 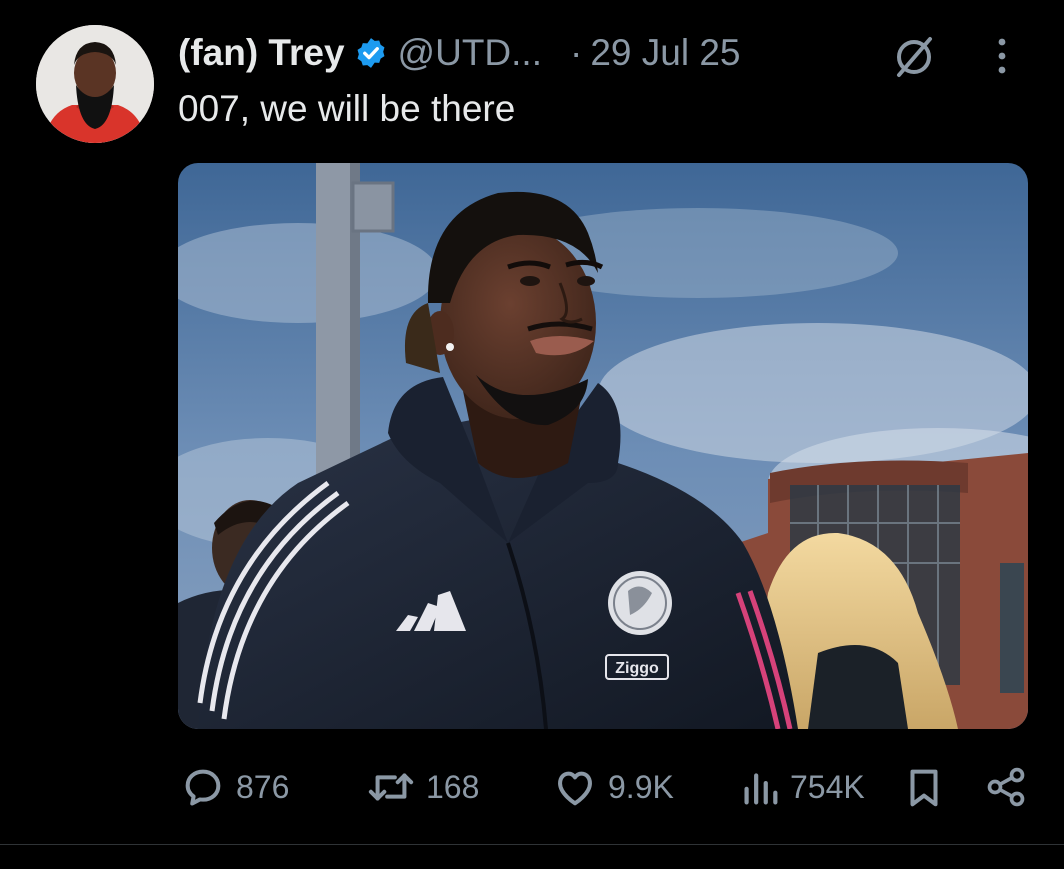 I want to click on display-name: (fan) Trey, so click(x=261, y=53).